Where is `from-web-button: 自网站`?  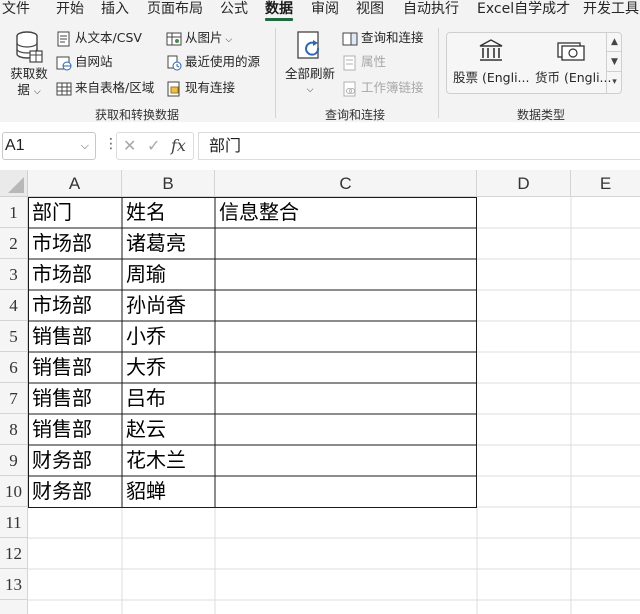
from-web-button: 自网站 is located at coordinates (84, 62).